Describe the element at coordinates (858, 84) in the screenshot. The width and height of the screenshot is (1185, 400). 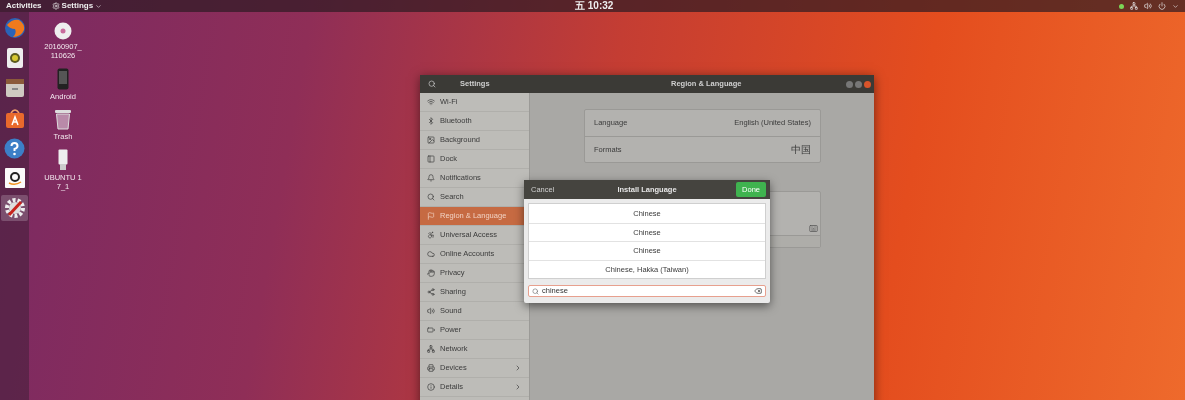
I see `maximize-button` at that location.